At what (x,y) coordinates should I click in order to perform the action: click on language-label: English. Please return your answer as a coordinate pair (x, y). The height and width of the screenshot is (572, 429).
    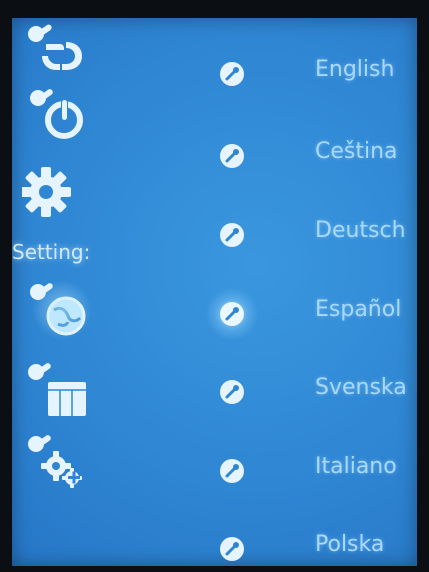
    Looking at the image, I should click on (355, 69).